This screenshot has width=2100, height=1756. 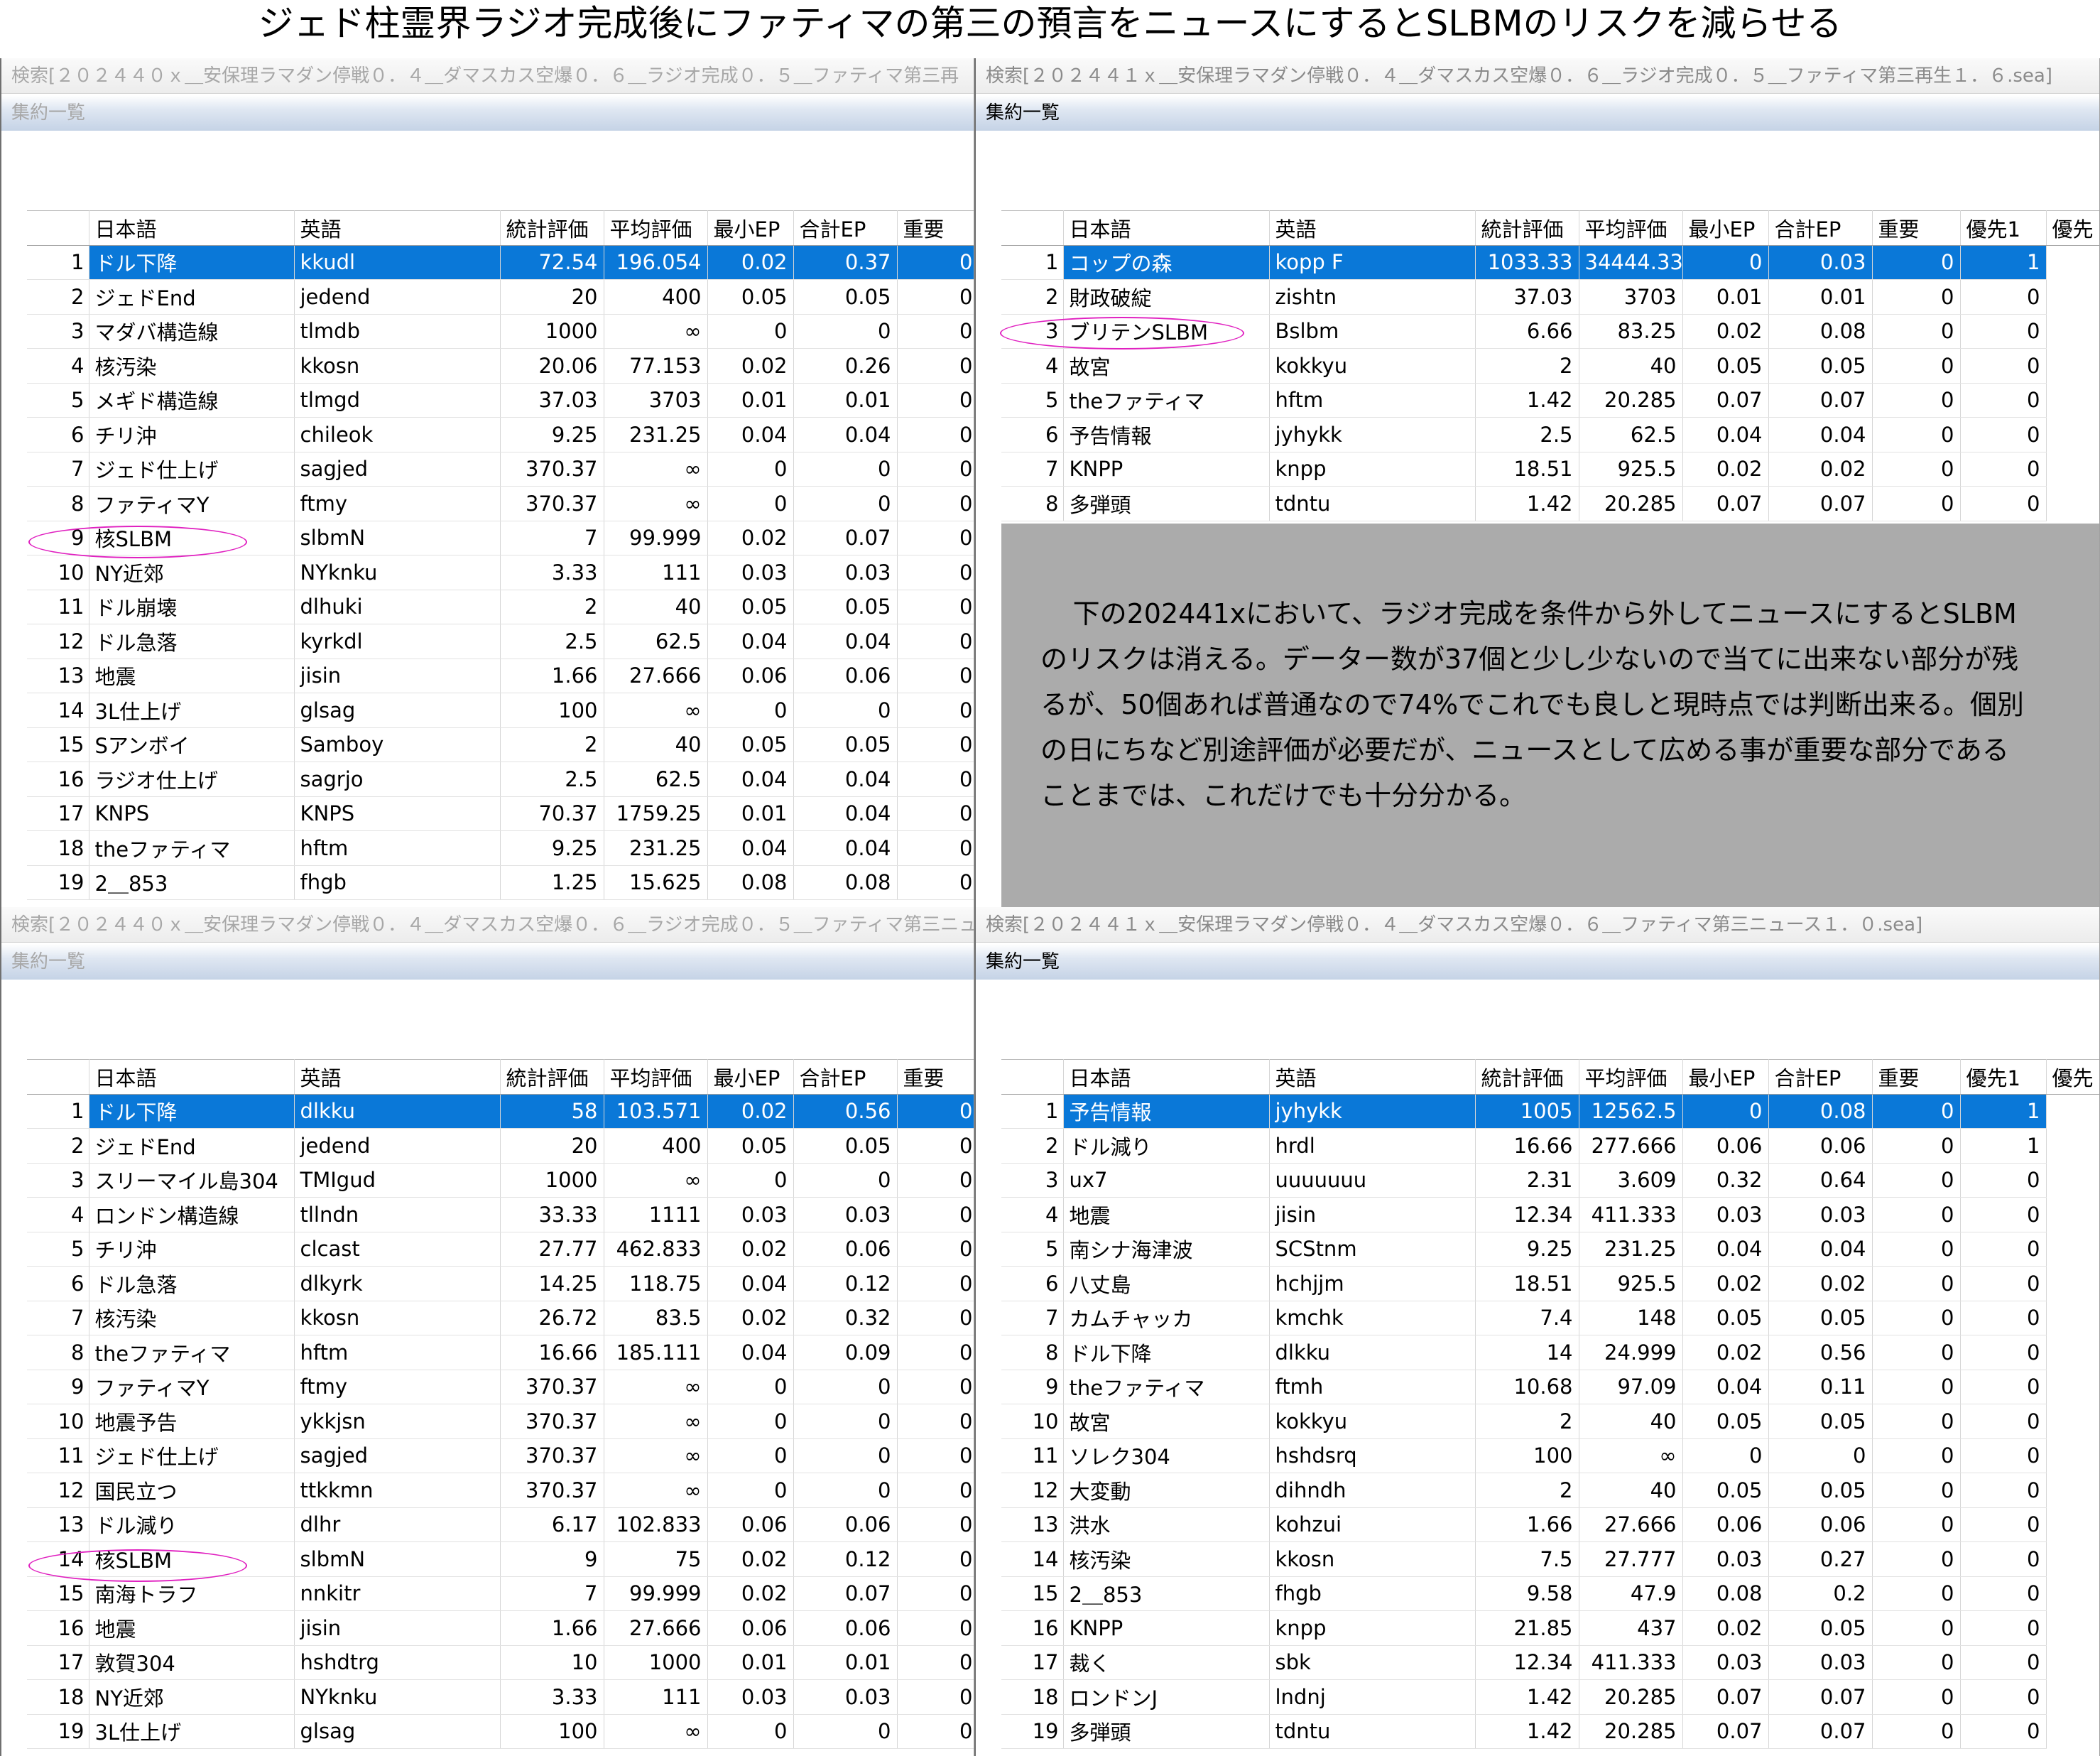 I want to click on table-cell: 2, so click(x=1527, y=1490).